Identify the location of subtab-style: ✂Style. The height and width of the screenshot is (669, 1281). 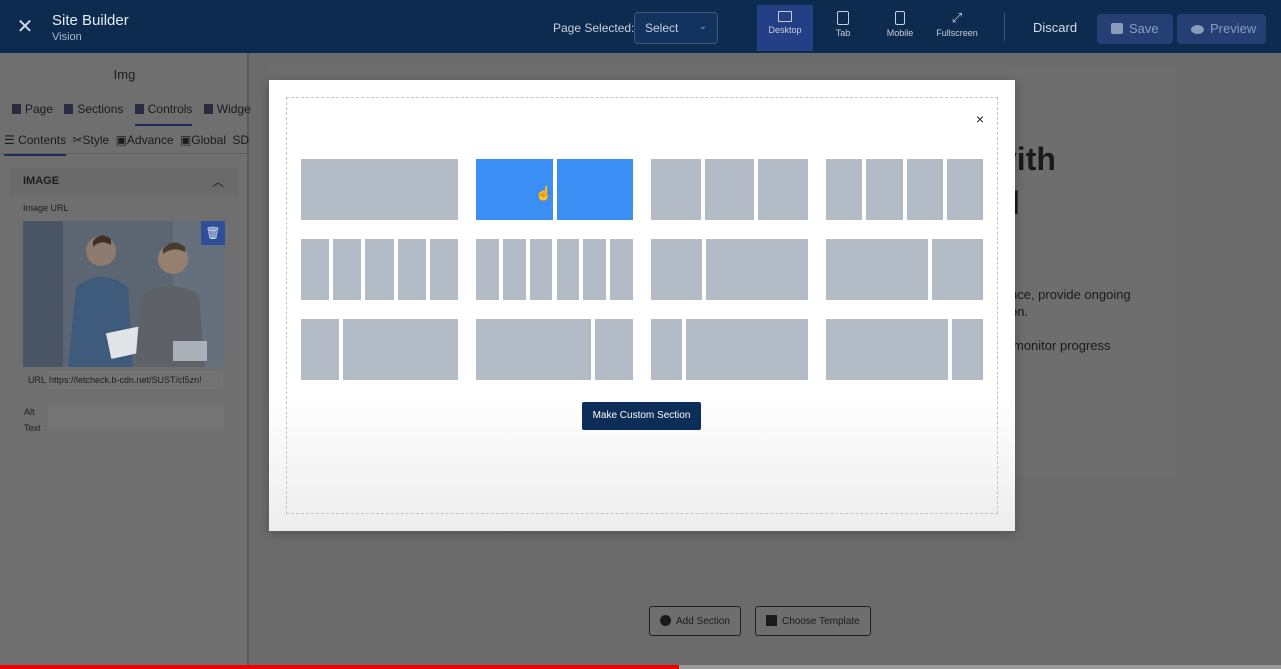
(90, 140).